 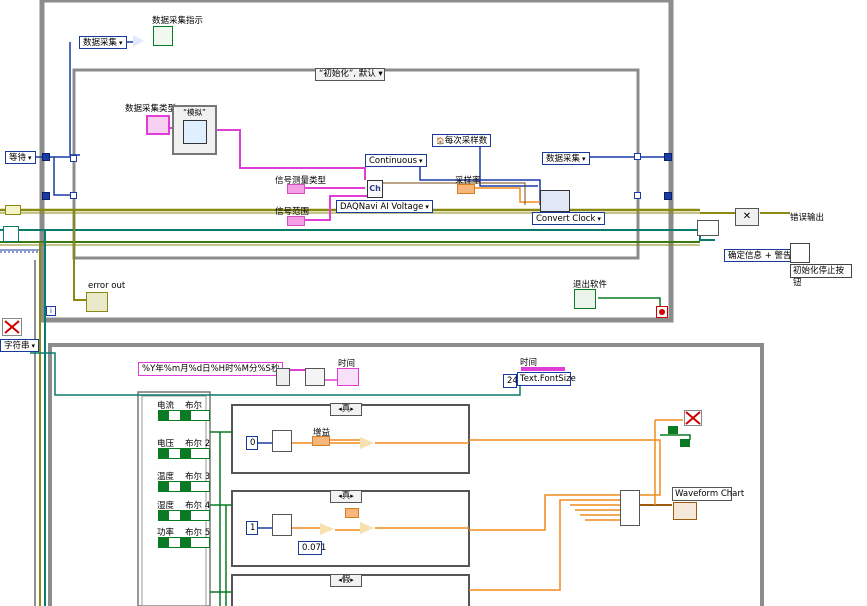 What do you see at coordinates (384, 206) in the screenshot?
I see `enum-voltage: DAQNavi AI Voltage ▾` at bounding box center [384, 206].